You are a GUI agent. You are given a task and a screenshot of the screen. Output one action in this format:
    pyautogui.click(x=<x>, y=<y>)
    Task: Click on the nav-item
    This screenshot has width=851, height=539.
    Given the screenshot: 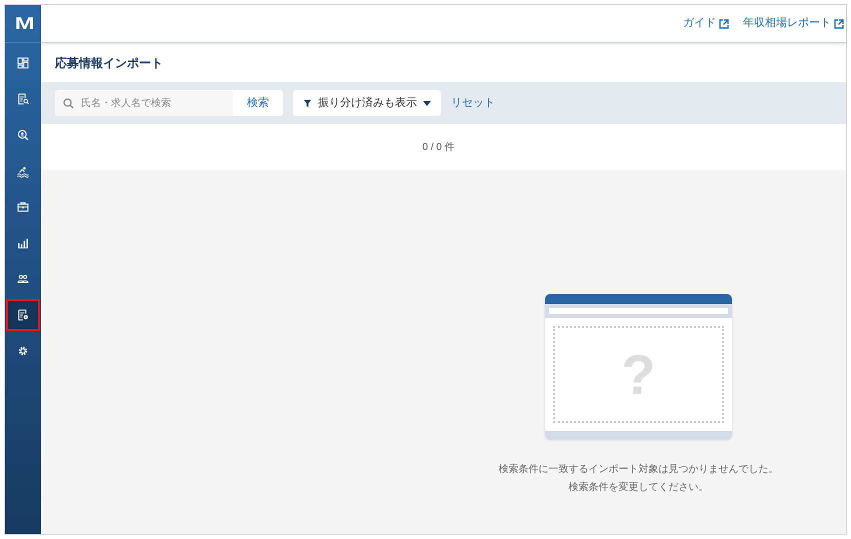 What is the action you would take?
    pyautogui.click(x=23, y=315)
    